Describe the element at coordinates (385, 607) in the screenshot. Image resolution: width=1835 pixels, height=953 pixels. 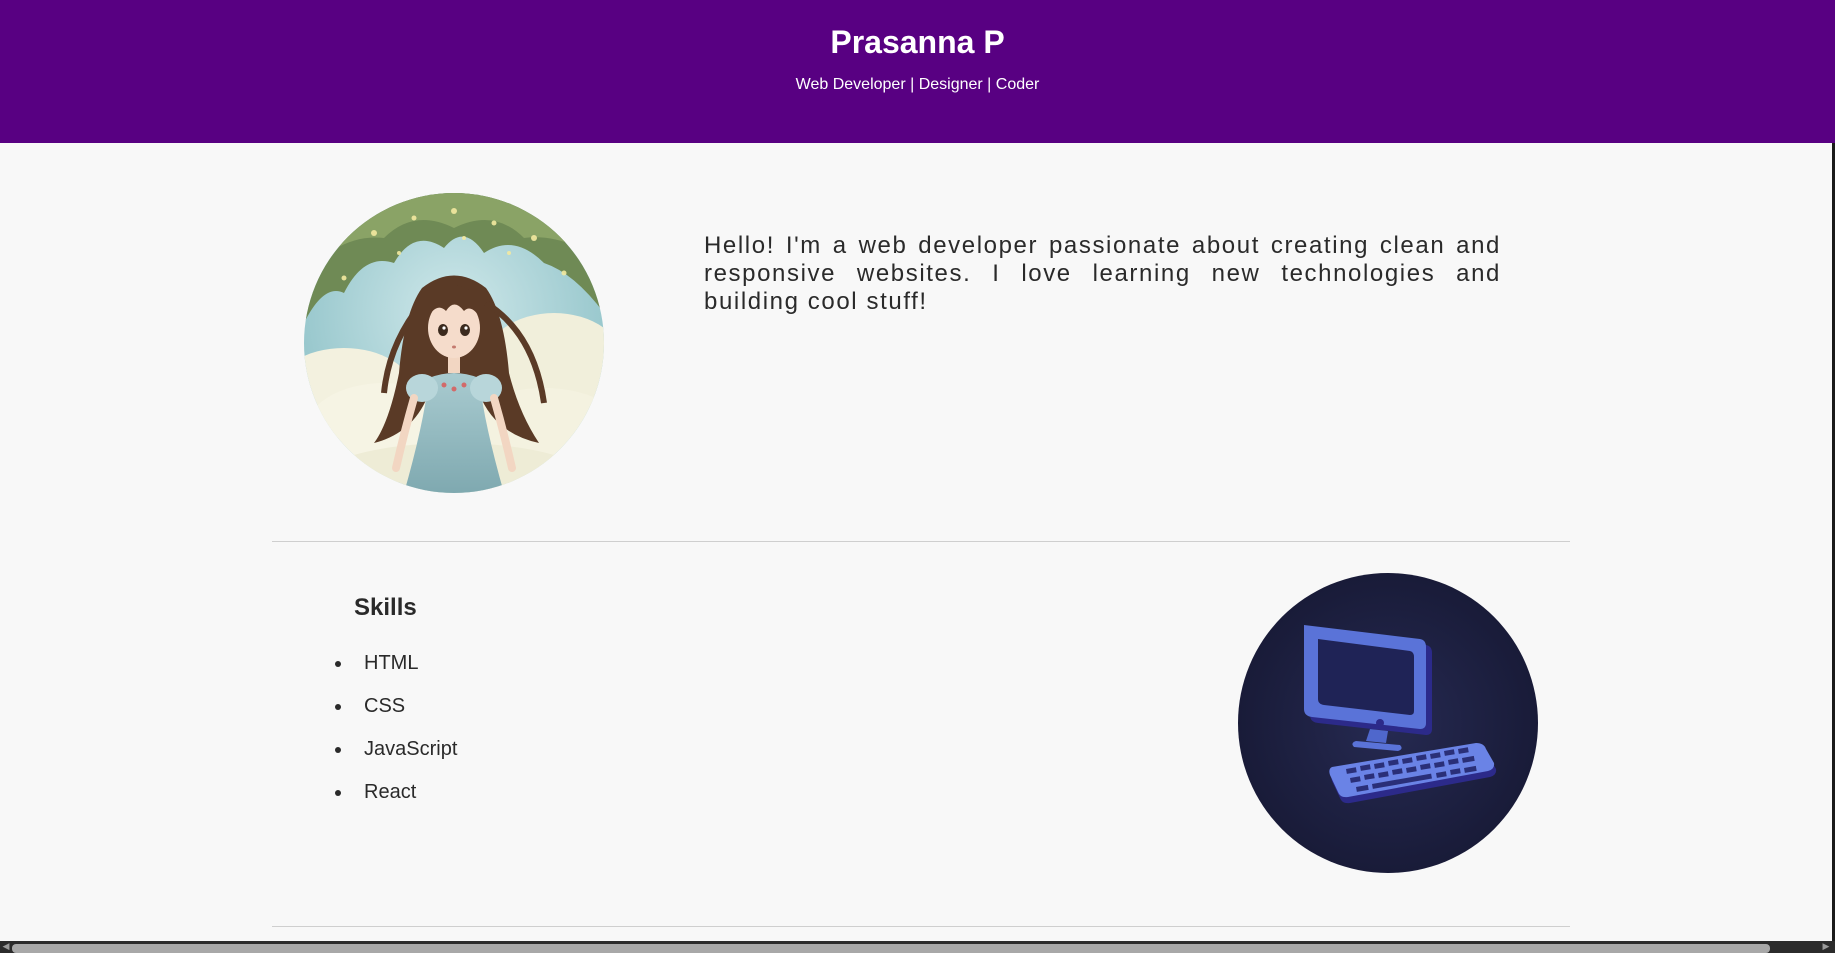
I see `skills-title: Skills` at that location.